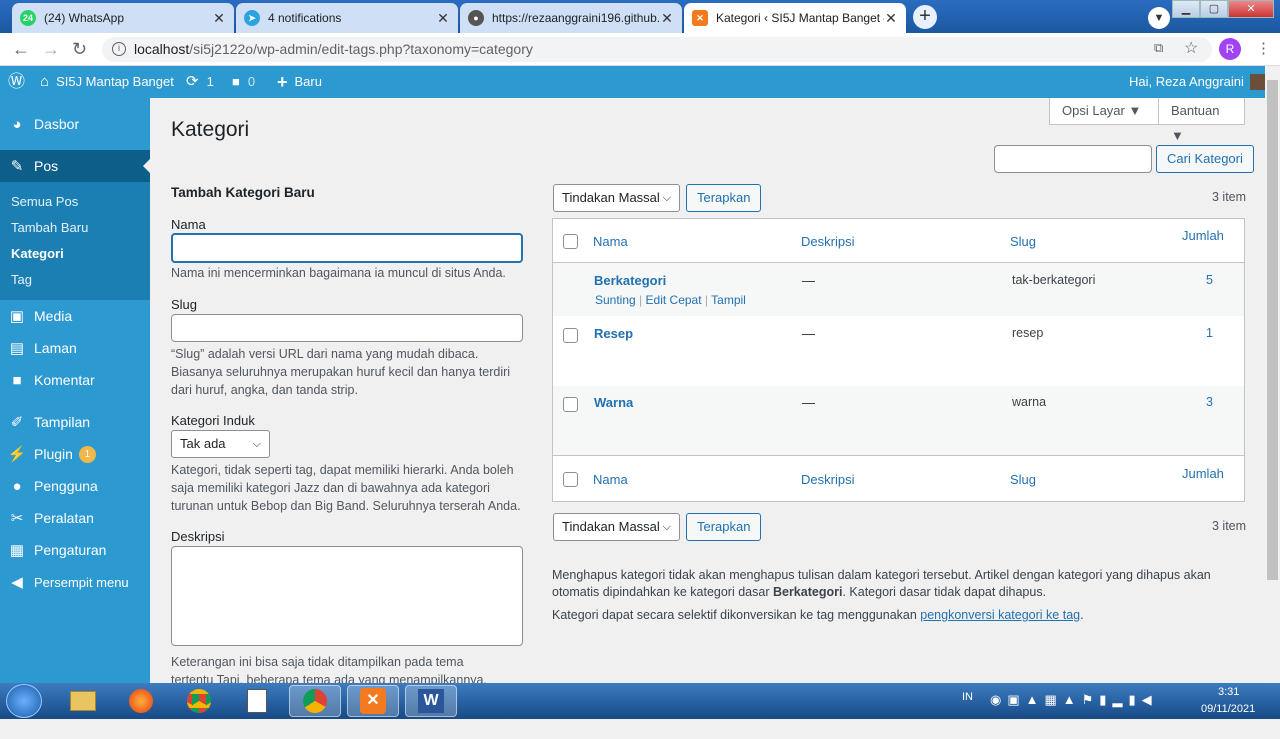 Image resolution: width=1280 pixels, height=739 pixels. What do you see at coordinates (431, 701) in the screenshot?
I see `word-icon: W` at bounding box center [431, 701].